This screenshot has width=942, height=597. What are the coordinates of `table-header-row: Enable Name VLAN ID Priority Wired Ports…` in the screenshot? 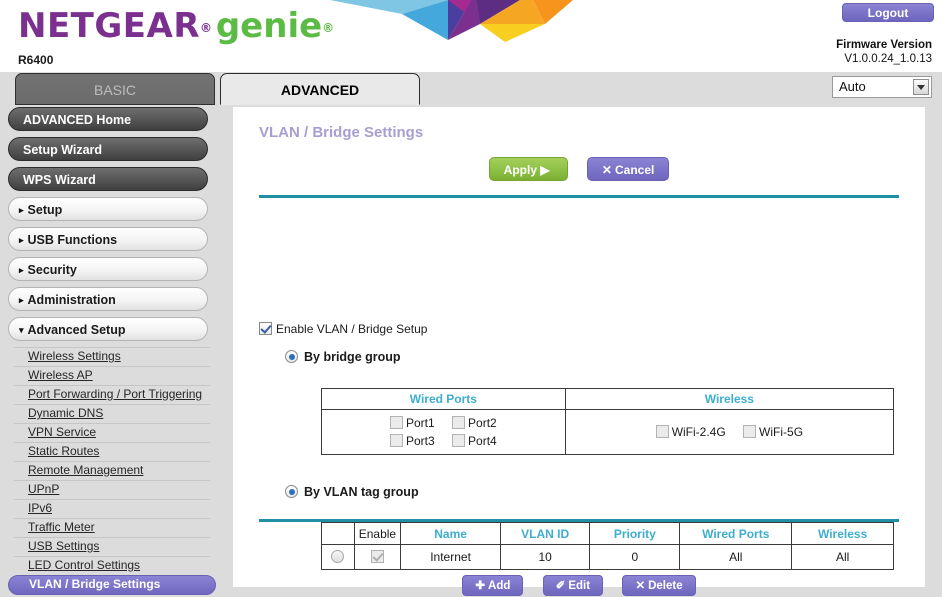 It's located at (607, 533).